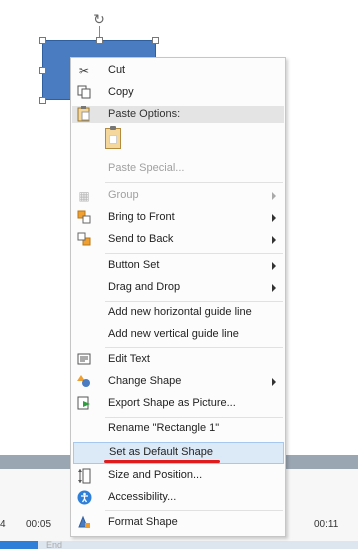 The height and width of the screenshot is (550, 358). I want to click on menu-item-copy: Copy, so click(178, 93).